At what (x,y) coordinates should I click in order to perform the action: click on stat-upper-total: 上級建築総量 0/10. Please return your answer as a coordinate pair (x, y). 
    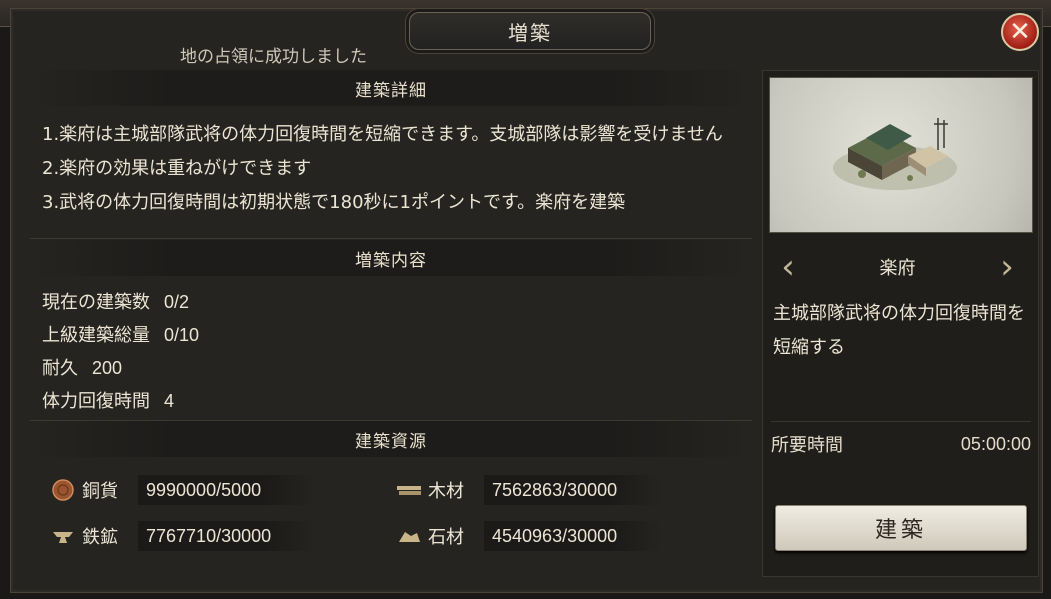
    Looking at the image, I should click on (120, 334).